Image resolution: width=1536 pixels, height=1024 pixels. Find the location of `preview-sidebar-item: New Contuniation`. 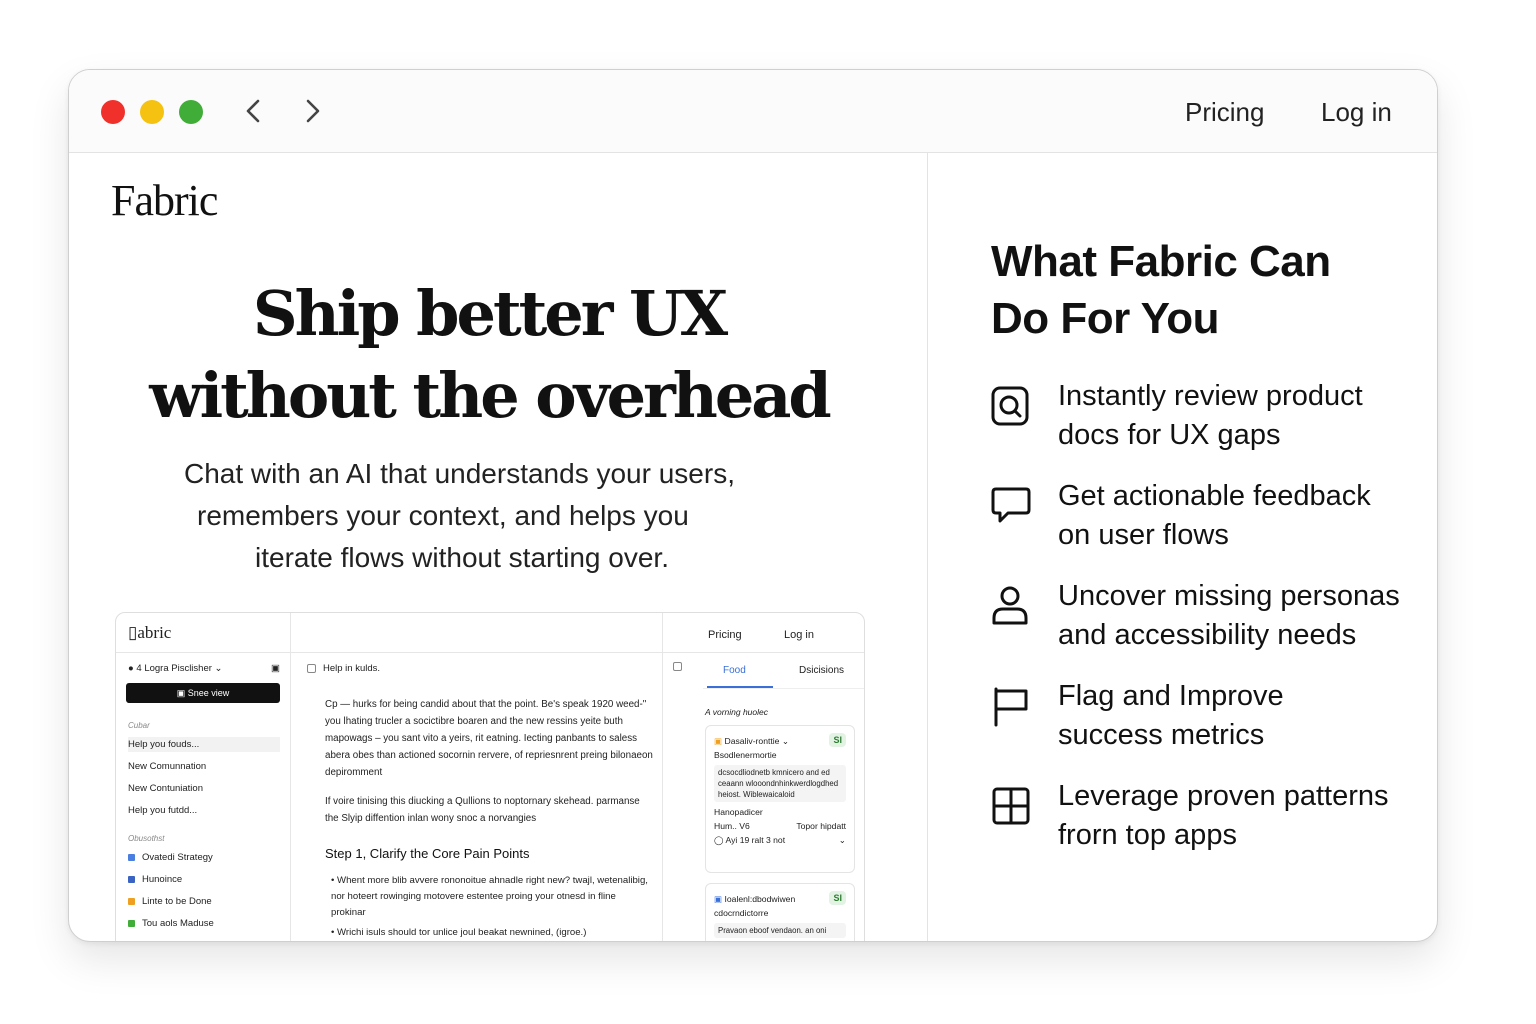

preview-sidebar-item: New Contuniation is located at coordinates (204, 788).